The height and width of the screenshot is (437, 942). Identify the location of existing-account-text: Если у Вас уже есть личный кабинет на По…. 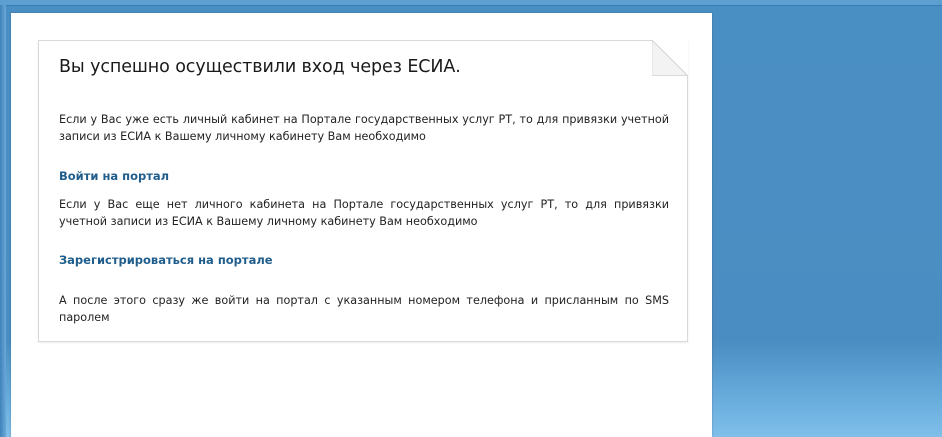
(364, 128).